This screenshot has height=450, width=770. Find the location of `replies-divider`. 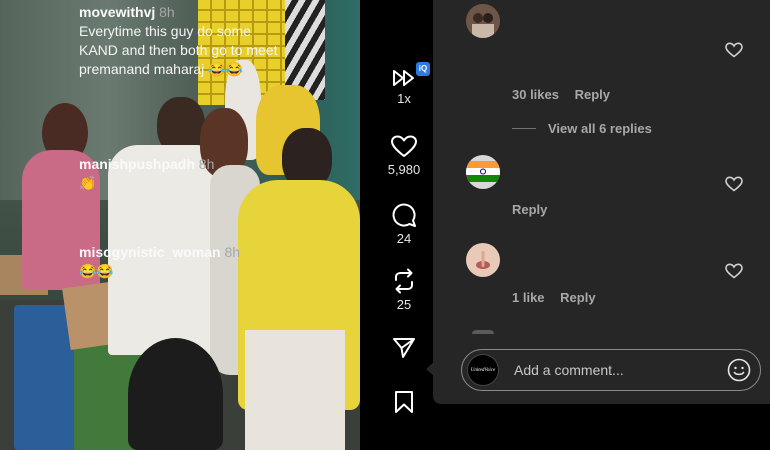

replies-divider is located at coordinates (524, 128).